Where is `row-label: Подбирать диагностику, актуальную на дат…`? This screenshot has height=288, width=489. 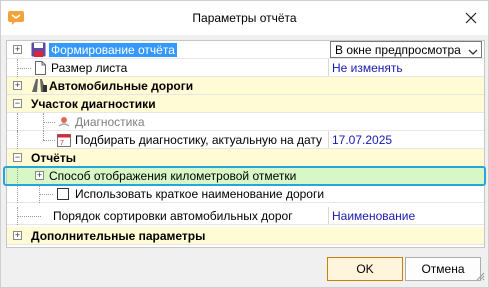 row-label: Подбирать диагностику, актуальную на дат… is located at coordinates (199, 140).